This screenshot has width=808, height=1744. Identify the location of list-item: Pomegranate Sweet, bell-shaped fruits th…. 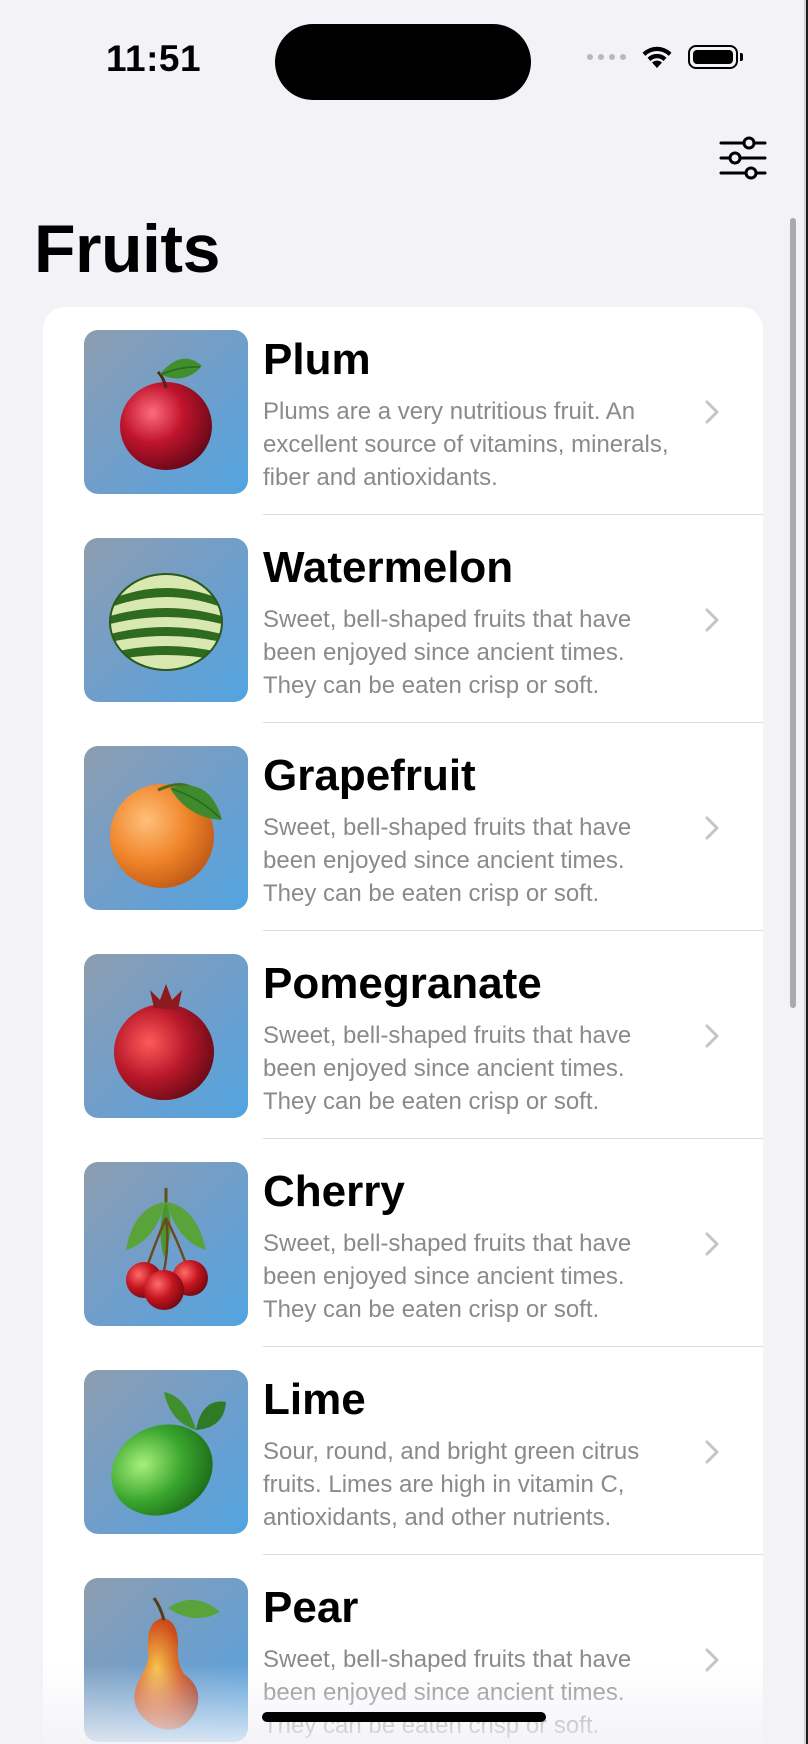
(403, 1035).